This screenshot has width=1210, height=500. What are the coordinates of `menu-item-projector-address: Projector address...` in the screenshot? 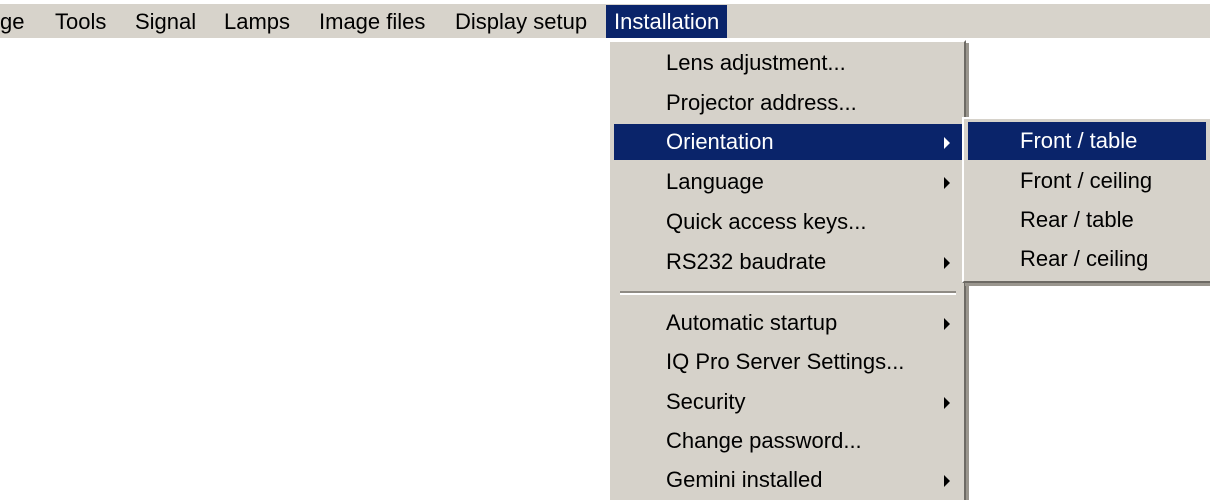 It's located at (788, 103).